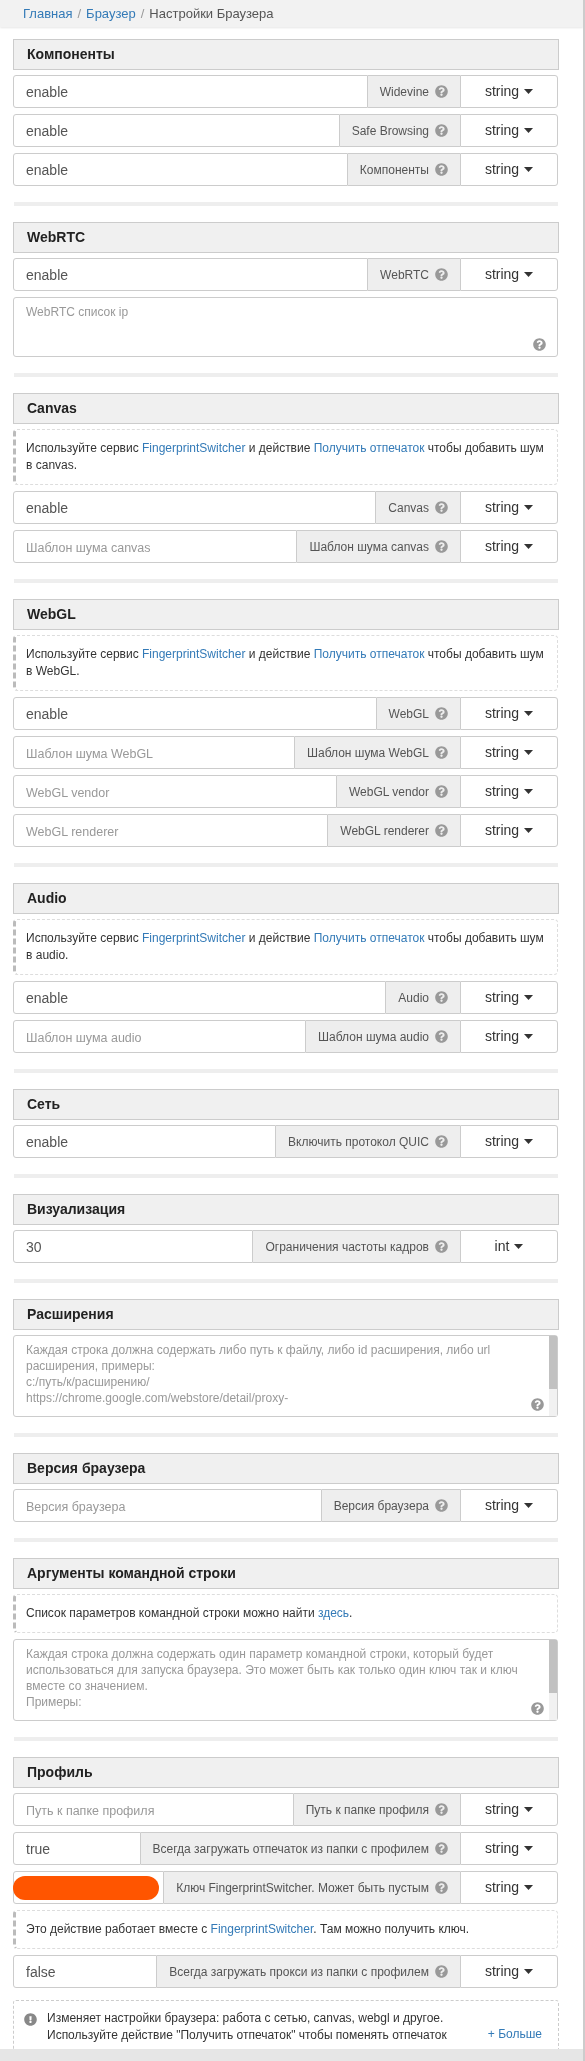 Image resolution: width=585 pixels, height=2061 pixels. I want to click on info-note: Используйте сервис FingerprintSwitcher и действие Получить отпечаток чтобы добавить шум в audio., so click(285, 947).